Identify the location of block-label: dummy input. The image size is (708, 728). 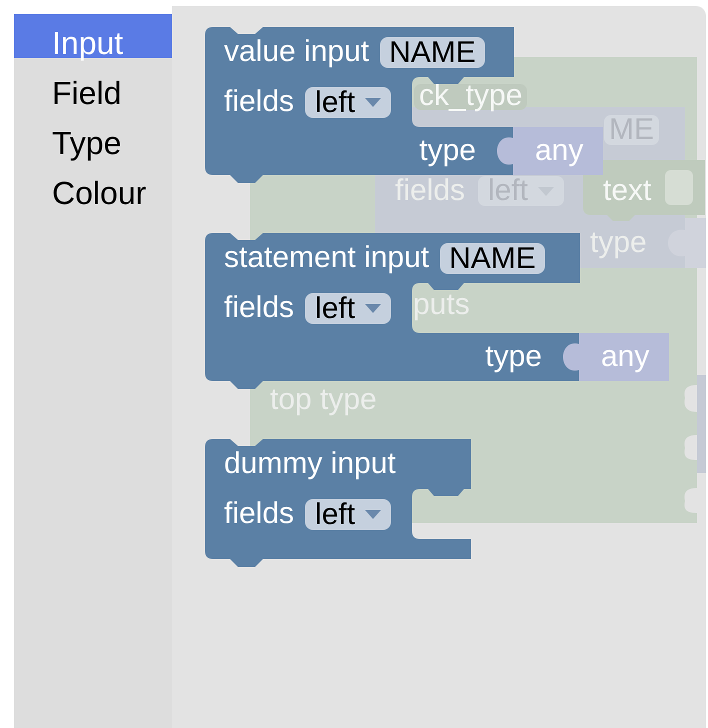
(310, 464).